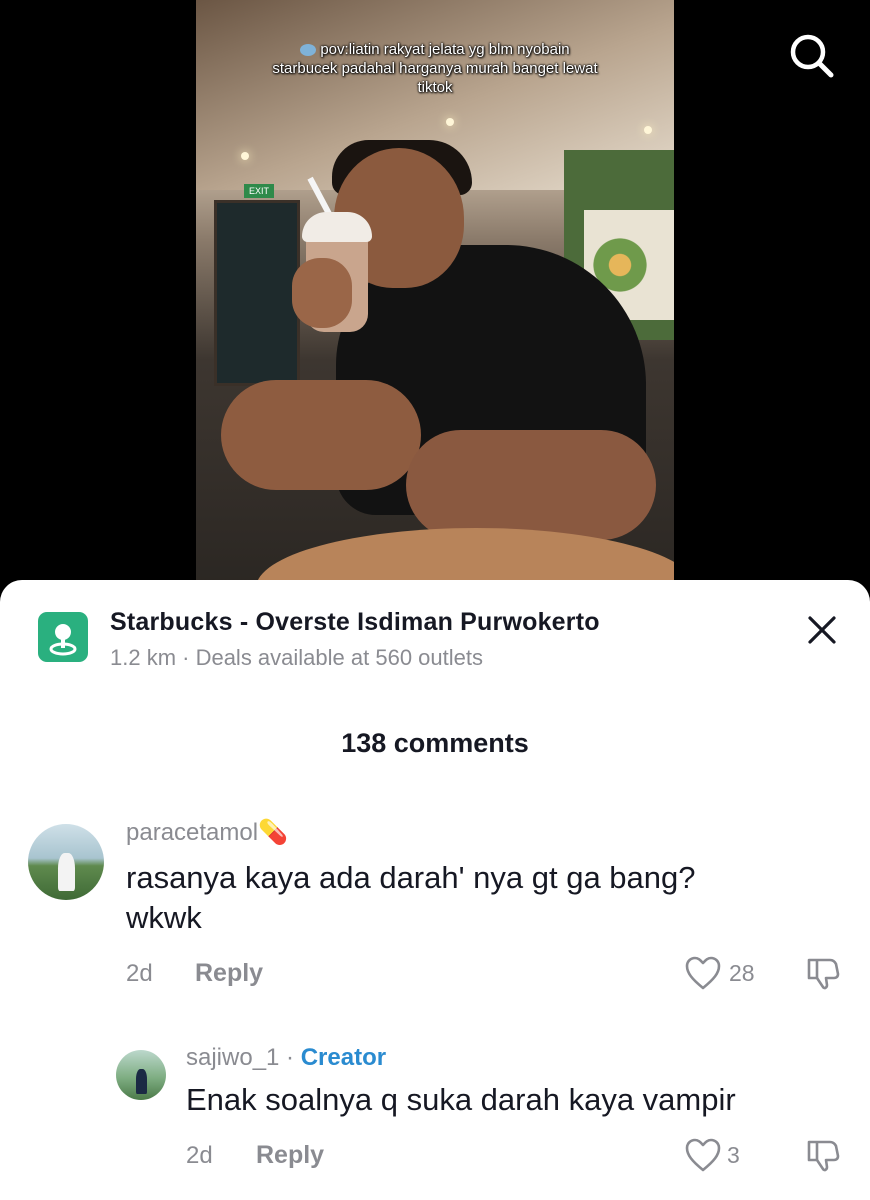  I want to click on location-pin-icon, so click(63, 637).